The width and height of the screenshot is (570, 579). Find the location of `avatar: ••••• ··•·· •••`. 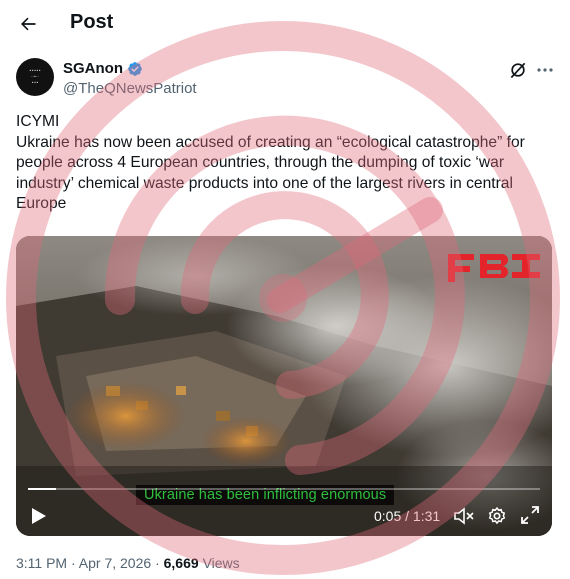

avatar: ••••• ··•·· ••• is located at coordinates (35, 77).